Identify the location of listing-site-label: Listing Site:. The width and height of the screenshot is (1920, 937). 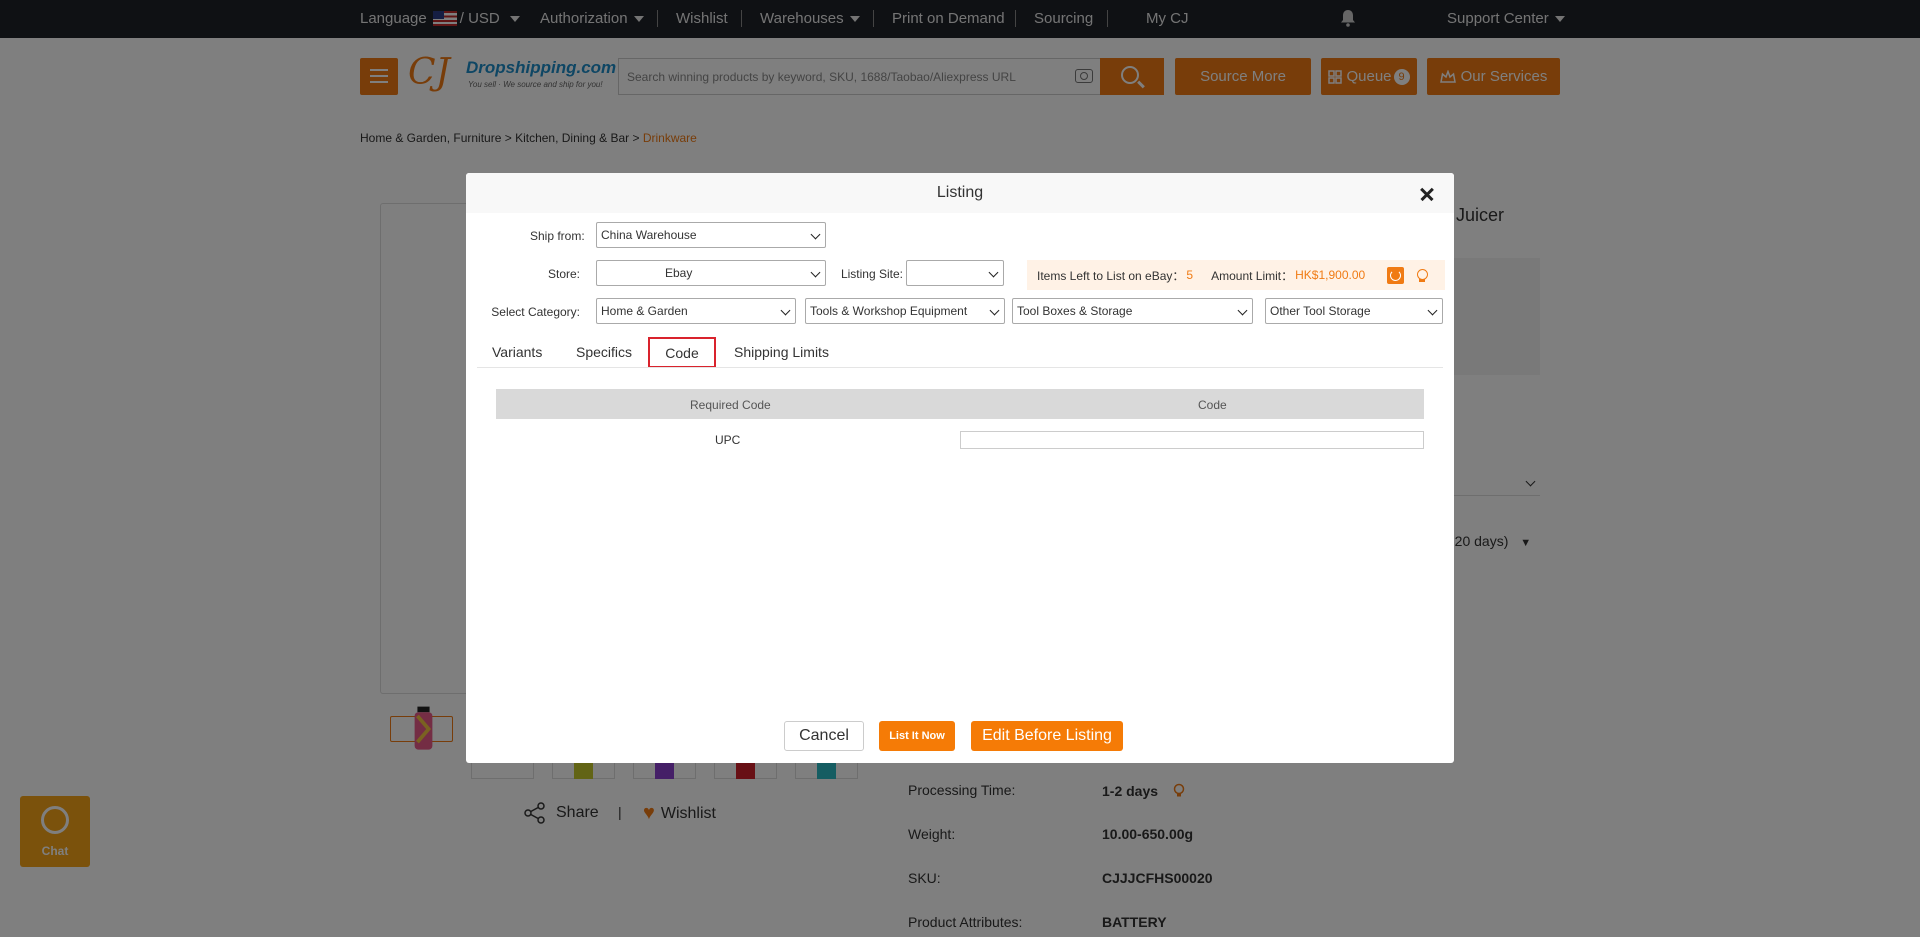
(871, 274).